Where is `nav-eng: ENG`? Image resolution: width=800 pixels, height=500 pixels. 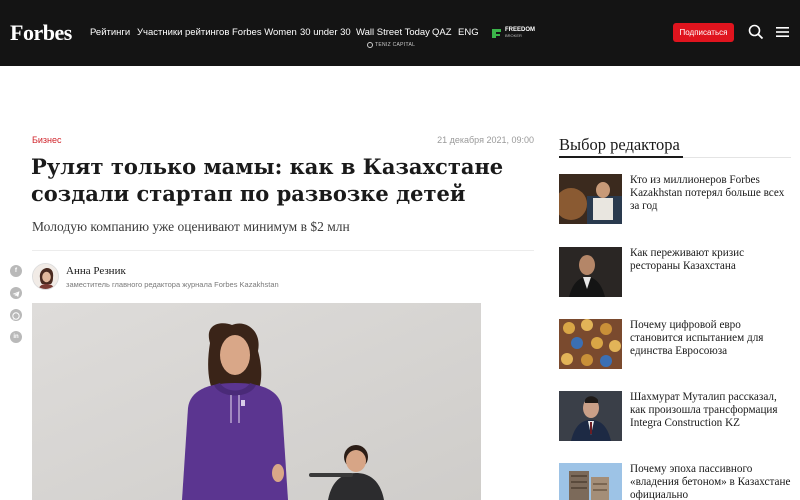 nav-eng: ENG is located at coordinates (468, 32).